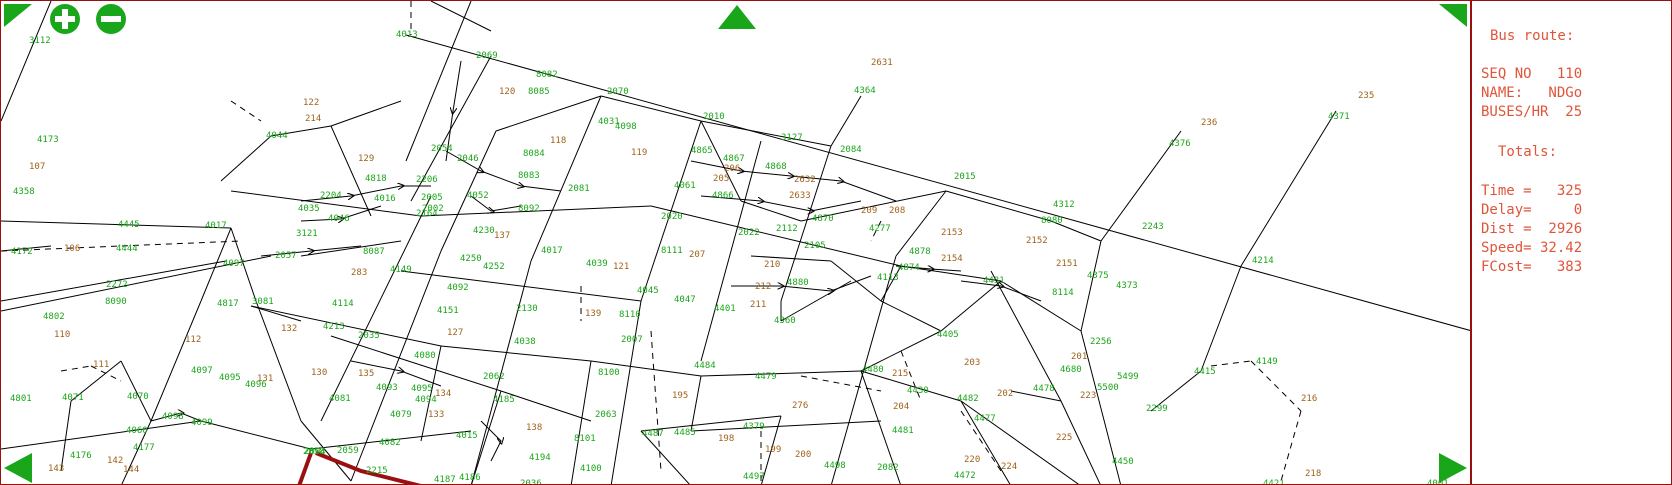 Image resolution: width=1672 pixels, height=485 pixels. I want to click on node-label: 2084, so click(851, 150).